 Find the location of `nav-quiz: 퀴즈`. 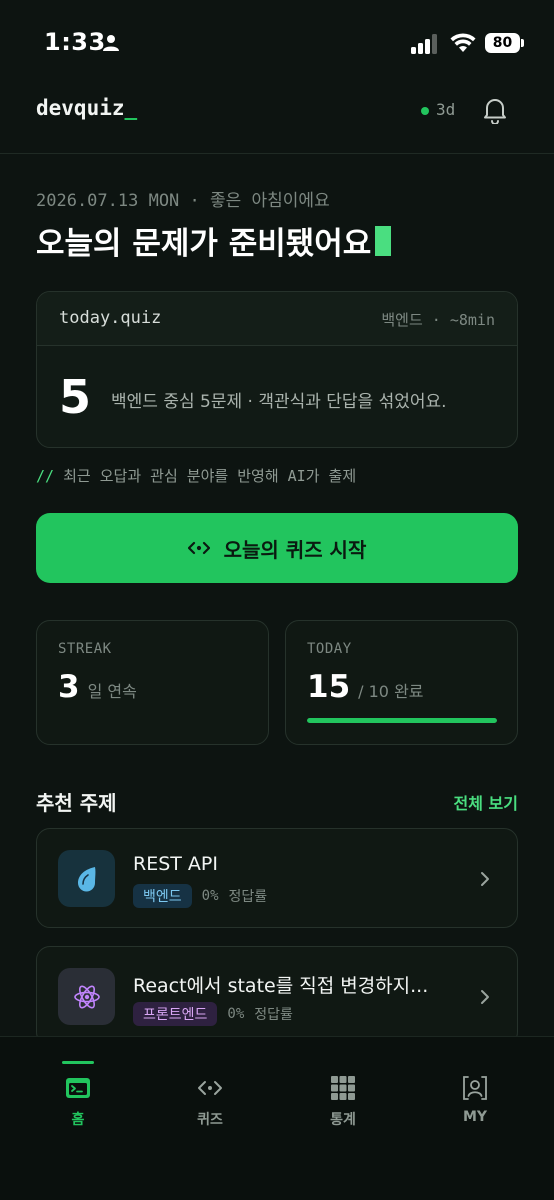

nav-quiz: 퀴즈 is located at coordinates (210, 1087).